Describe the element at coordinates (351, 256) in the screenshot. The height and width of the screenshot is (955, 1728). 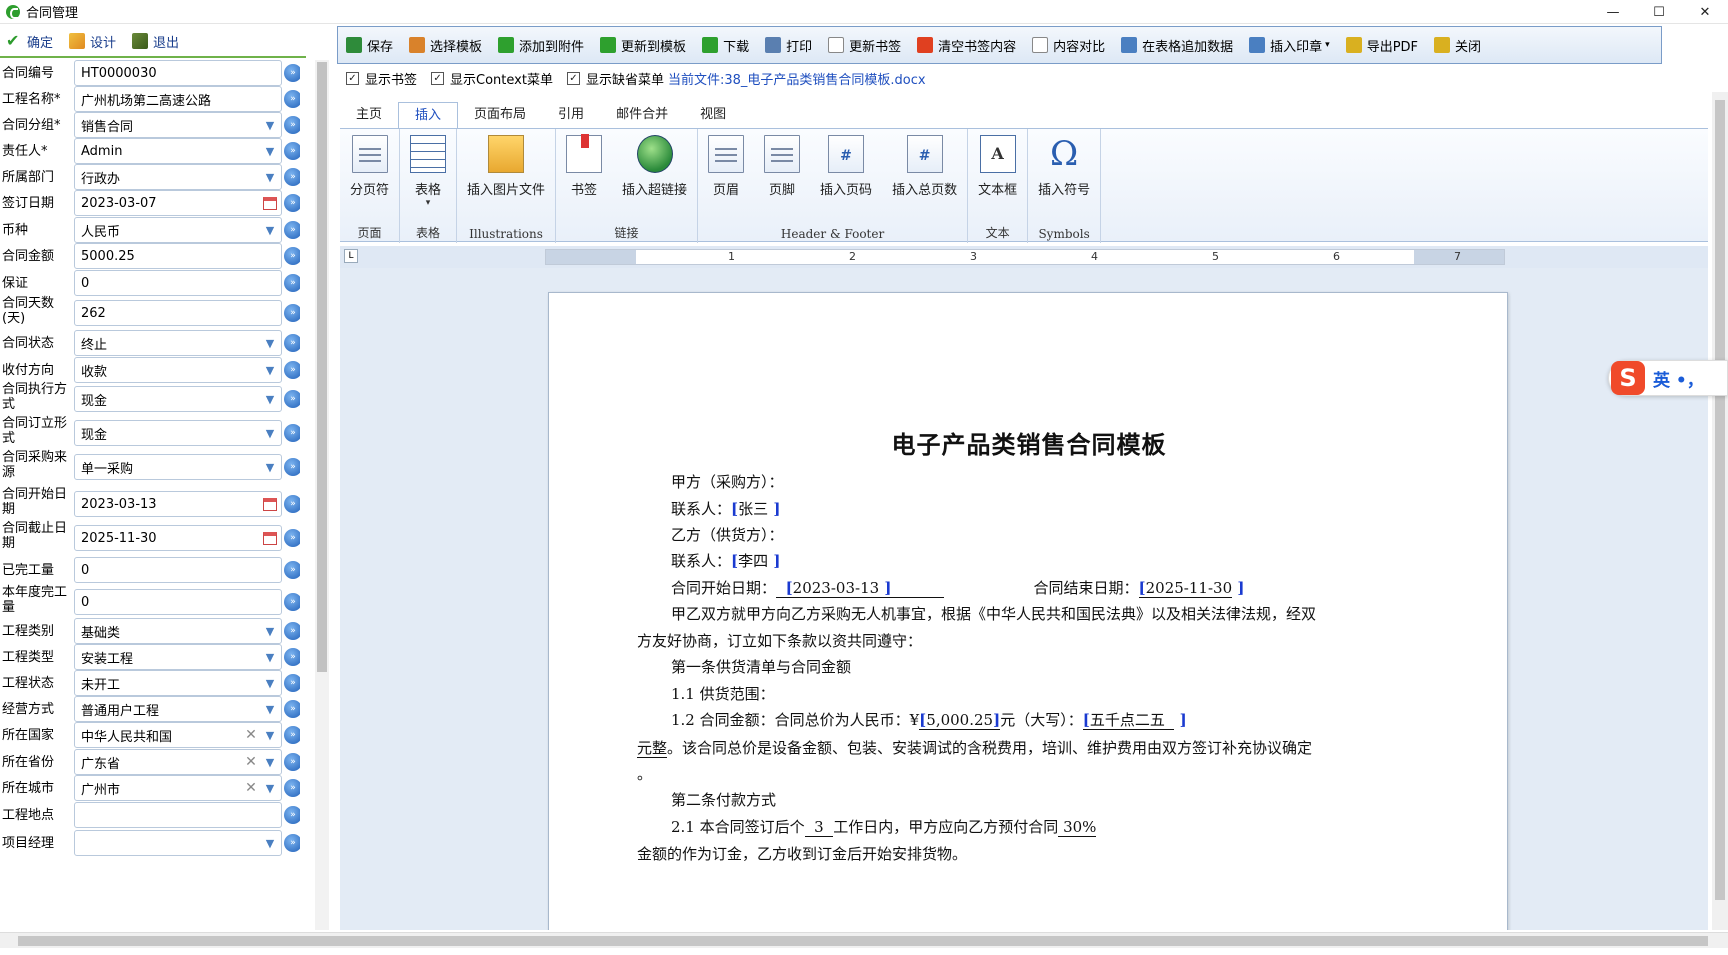
I see `tab-stop-selector: L` at that location.